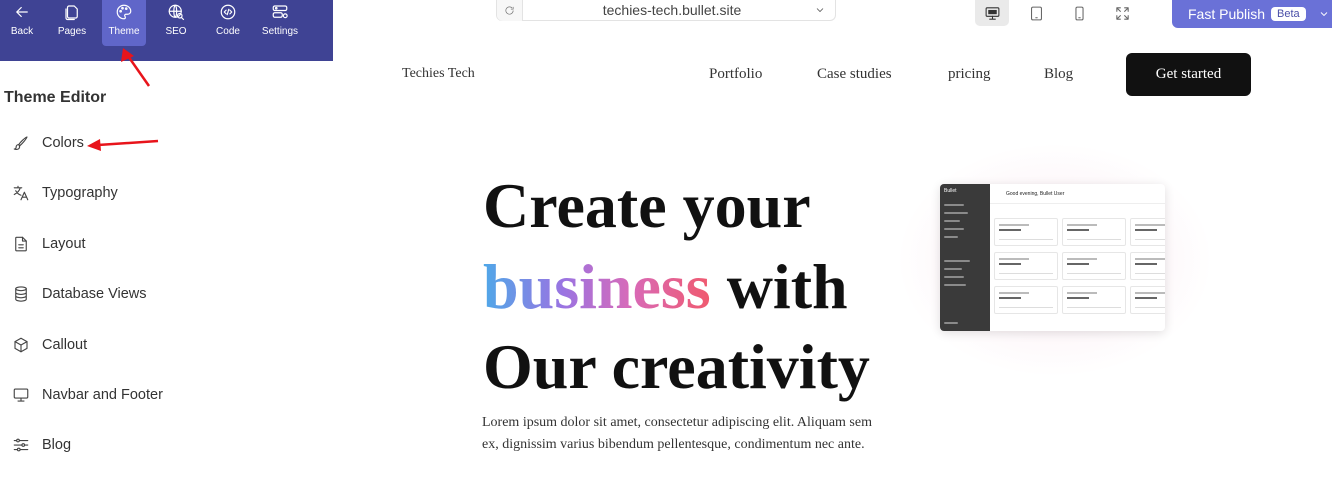  I want to click on publish-label: Fast Publish, so click(1227, 14).